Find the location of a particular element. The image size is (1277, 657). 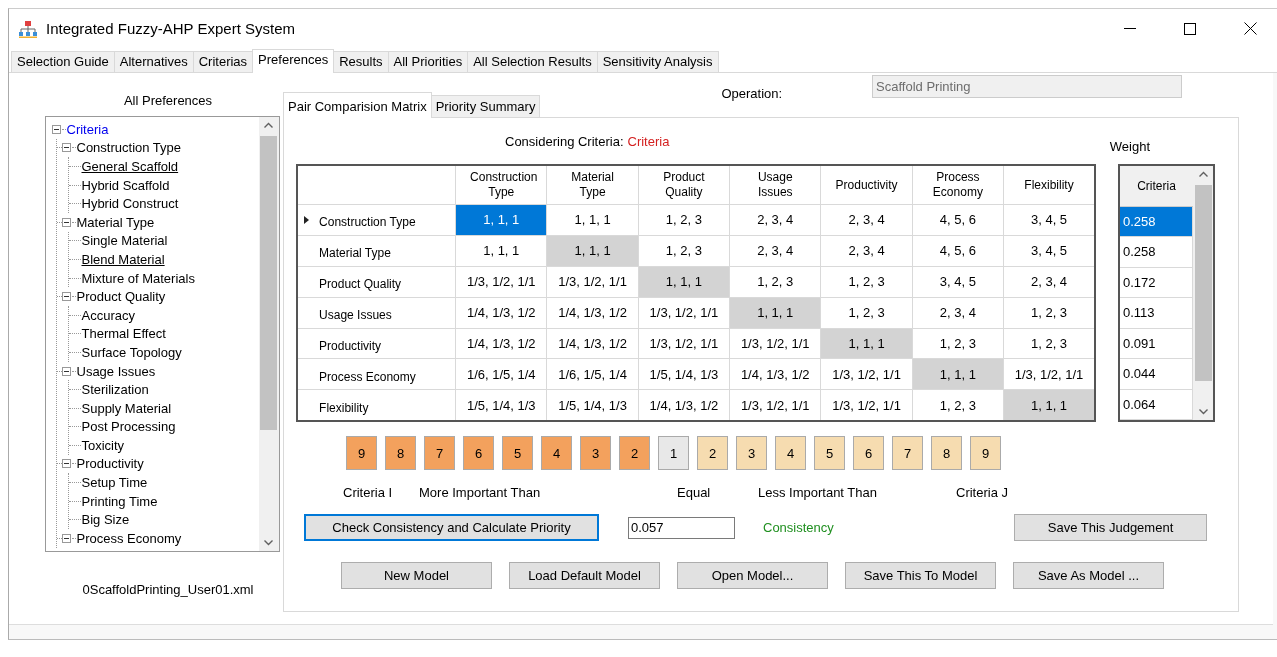

tree-item: Criteria is located at coordinates (87, 129).